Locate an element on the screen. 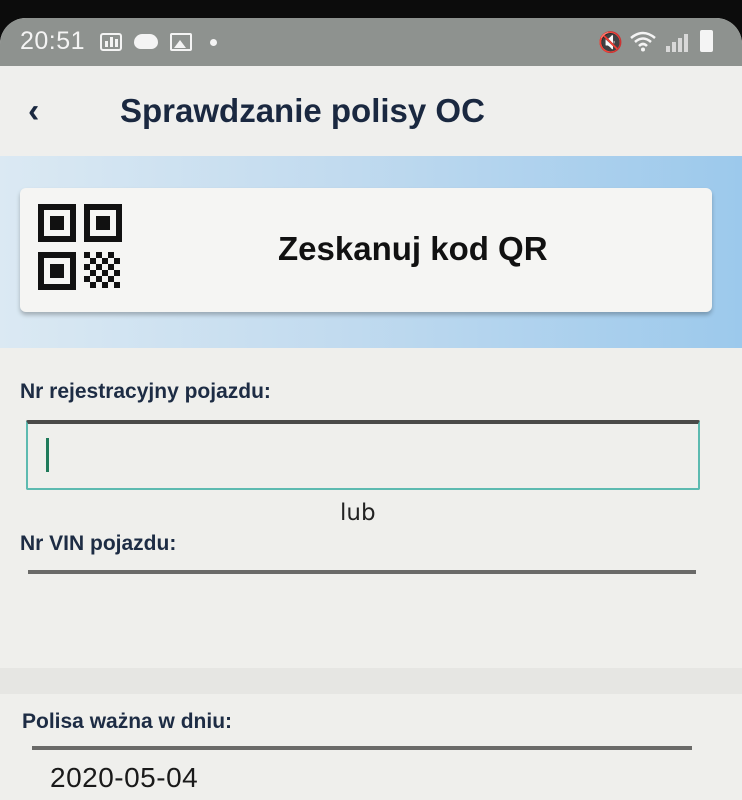 The width and height of the screenshot is (742, 800). signal-icon is located at coordinates (676, 42).